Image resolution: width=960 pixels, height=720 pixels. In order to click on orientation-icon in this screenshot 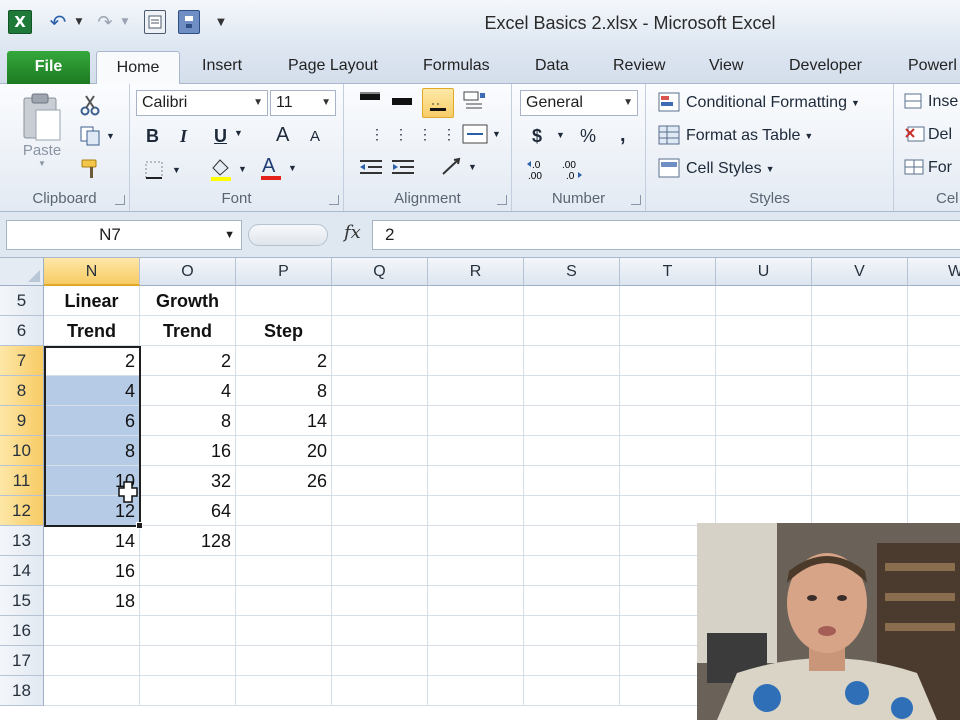, I will do `click(475, 101)`.